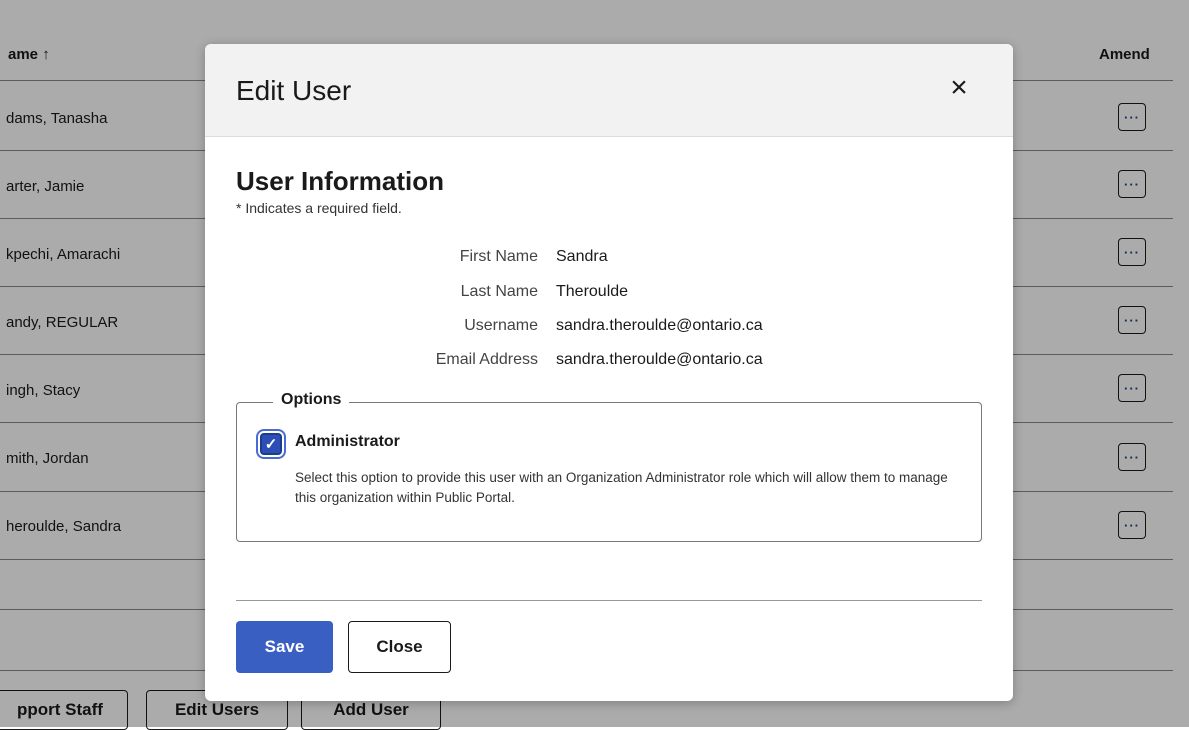 The width and height of the screenshot is (1189, 730). Describe the element at coordinates (294, 90) in the screenshot. I see `dialog-title: Edit User` at that location.